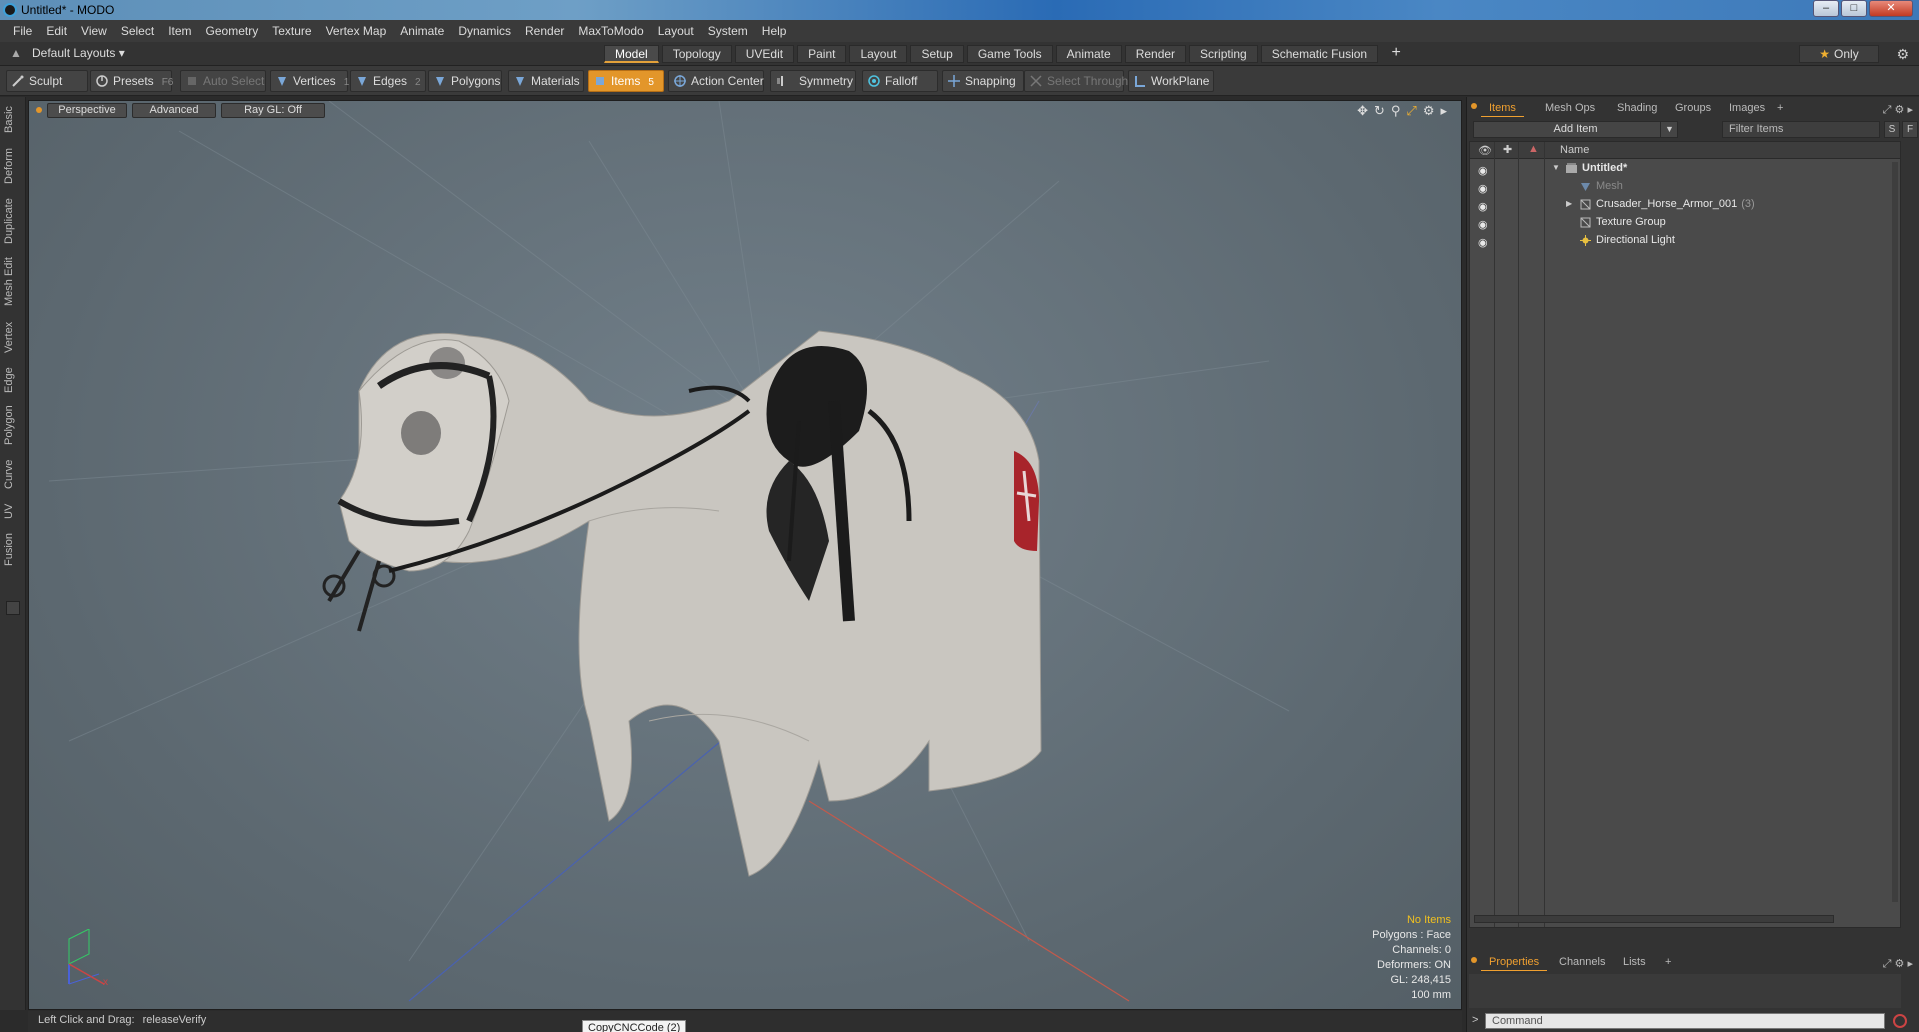 The width and height of the screenshot is (1919, 1032). Describe the element at coordinates (13, 337) in the screenshot. I see `vtab-vertex: Vertex` at that location.